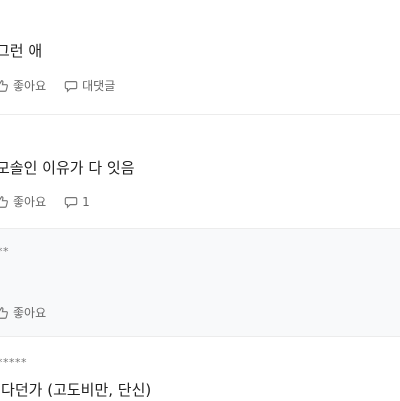 This screenshot has width=400, height=401. I want to click on comment-actions: 좋아요, so click(23, 312).